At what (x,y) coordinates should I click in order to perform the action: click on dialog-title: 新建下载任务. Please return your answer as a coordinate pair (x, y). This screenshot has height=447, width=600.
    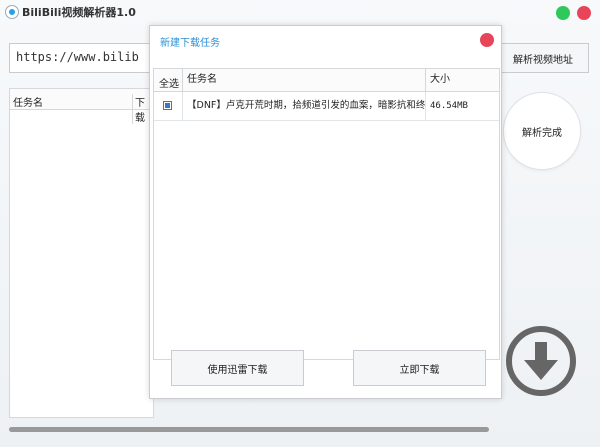
    Looking at the image, I should click on (190, 43).